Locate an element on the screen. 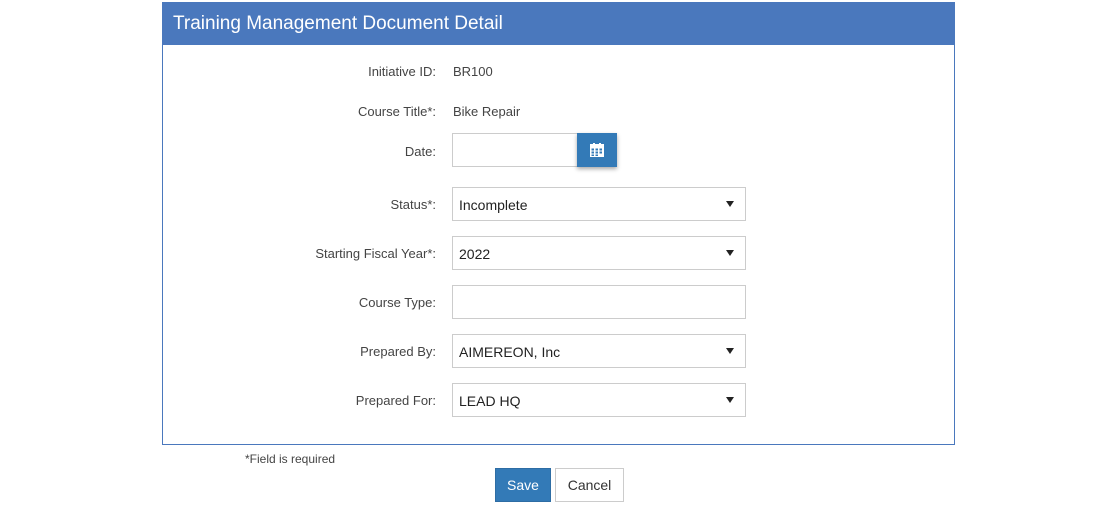 Image resolution: width=1120 pixels, height=521 pixels. status-selected-value: Incomplete is located at coordinates (493, 205).